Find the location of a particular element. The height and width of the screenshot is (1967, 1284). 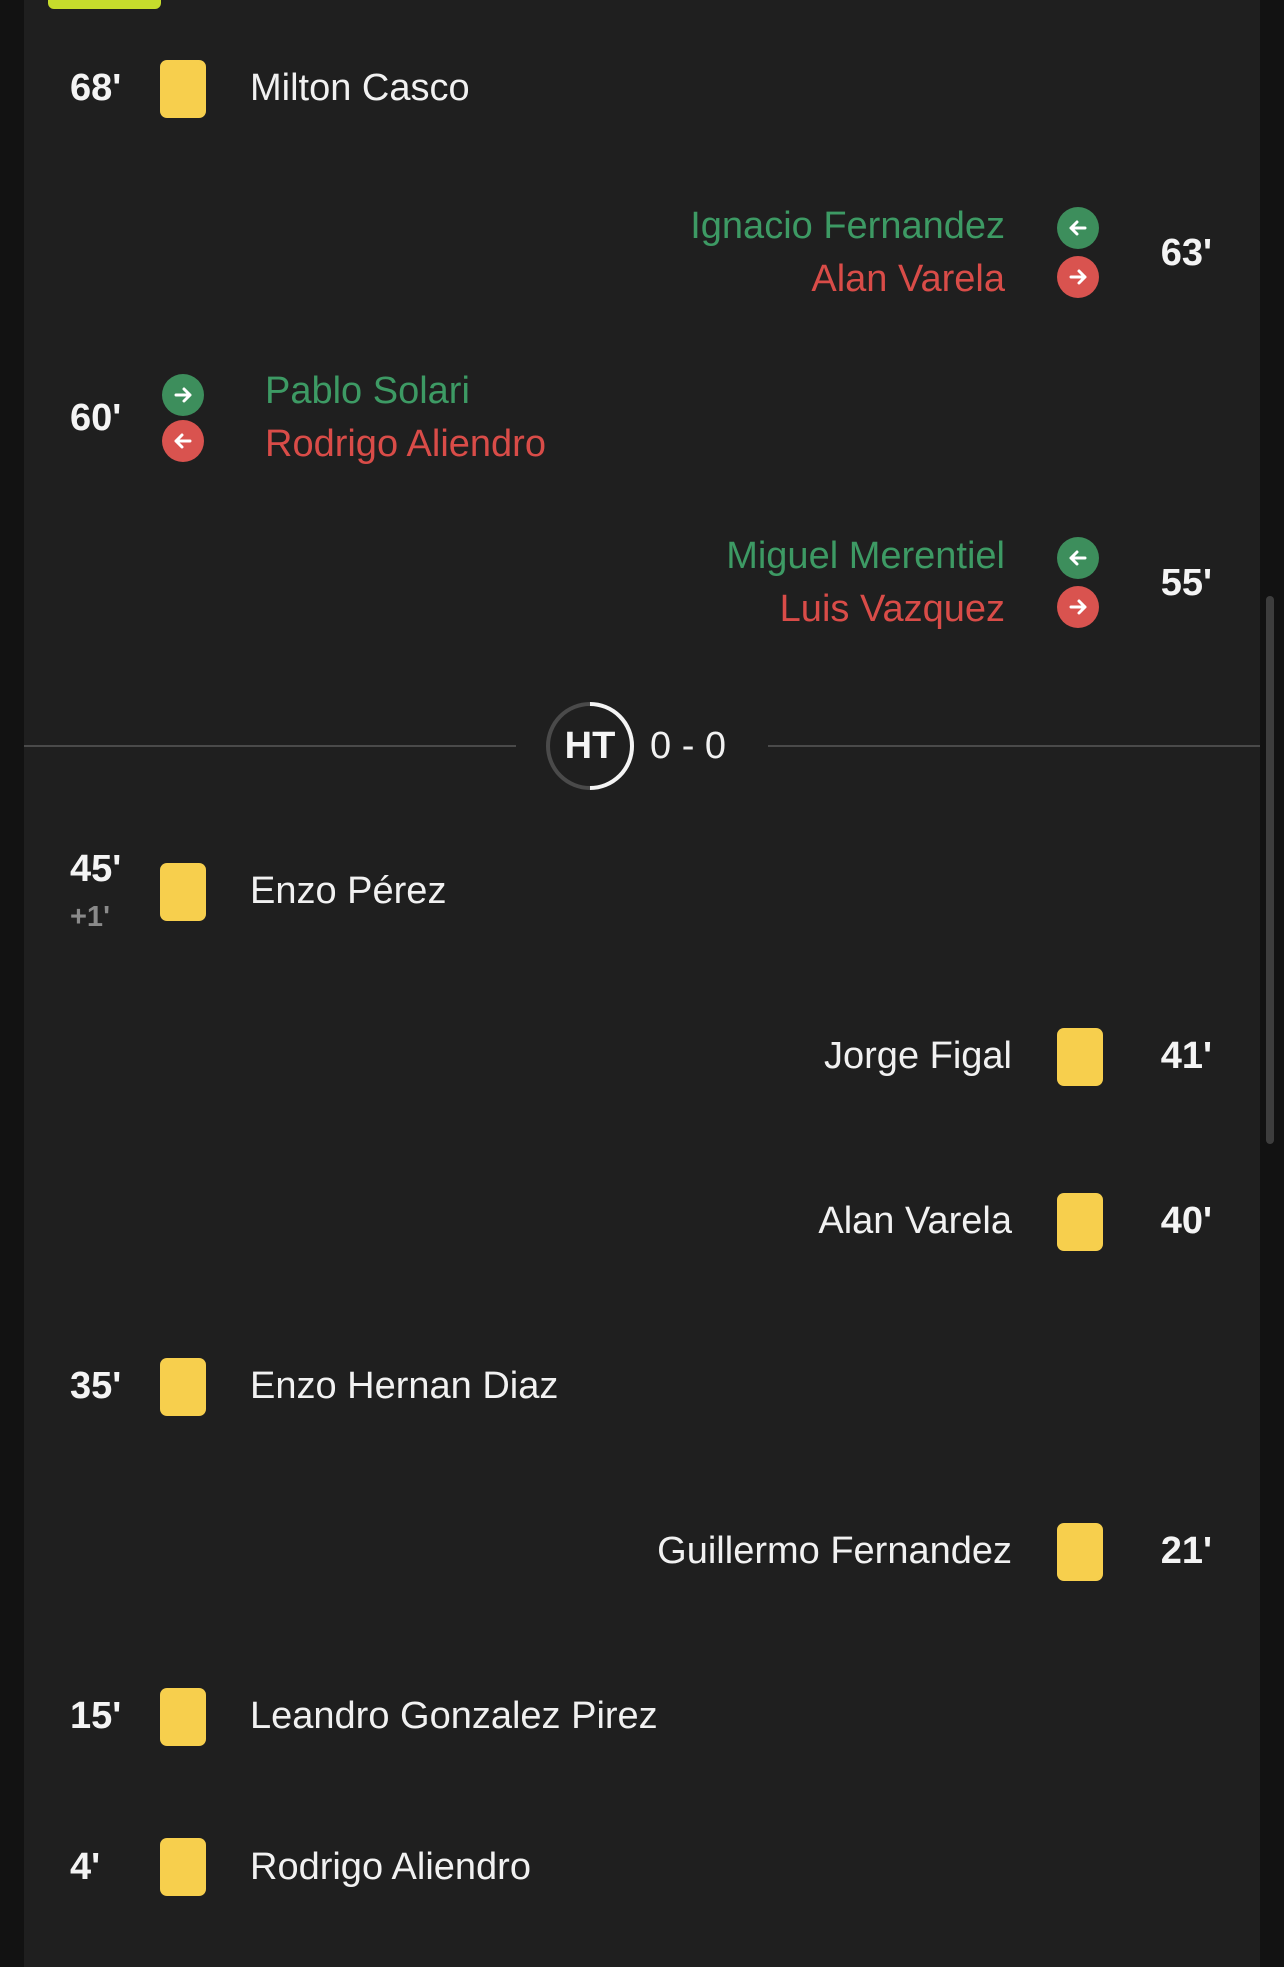

halftime-label: HT is located at coordinates (590, 745).